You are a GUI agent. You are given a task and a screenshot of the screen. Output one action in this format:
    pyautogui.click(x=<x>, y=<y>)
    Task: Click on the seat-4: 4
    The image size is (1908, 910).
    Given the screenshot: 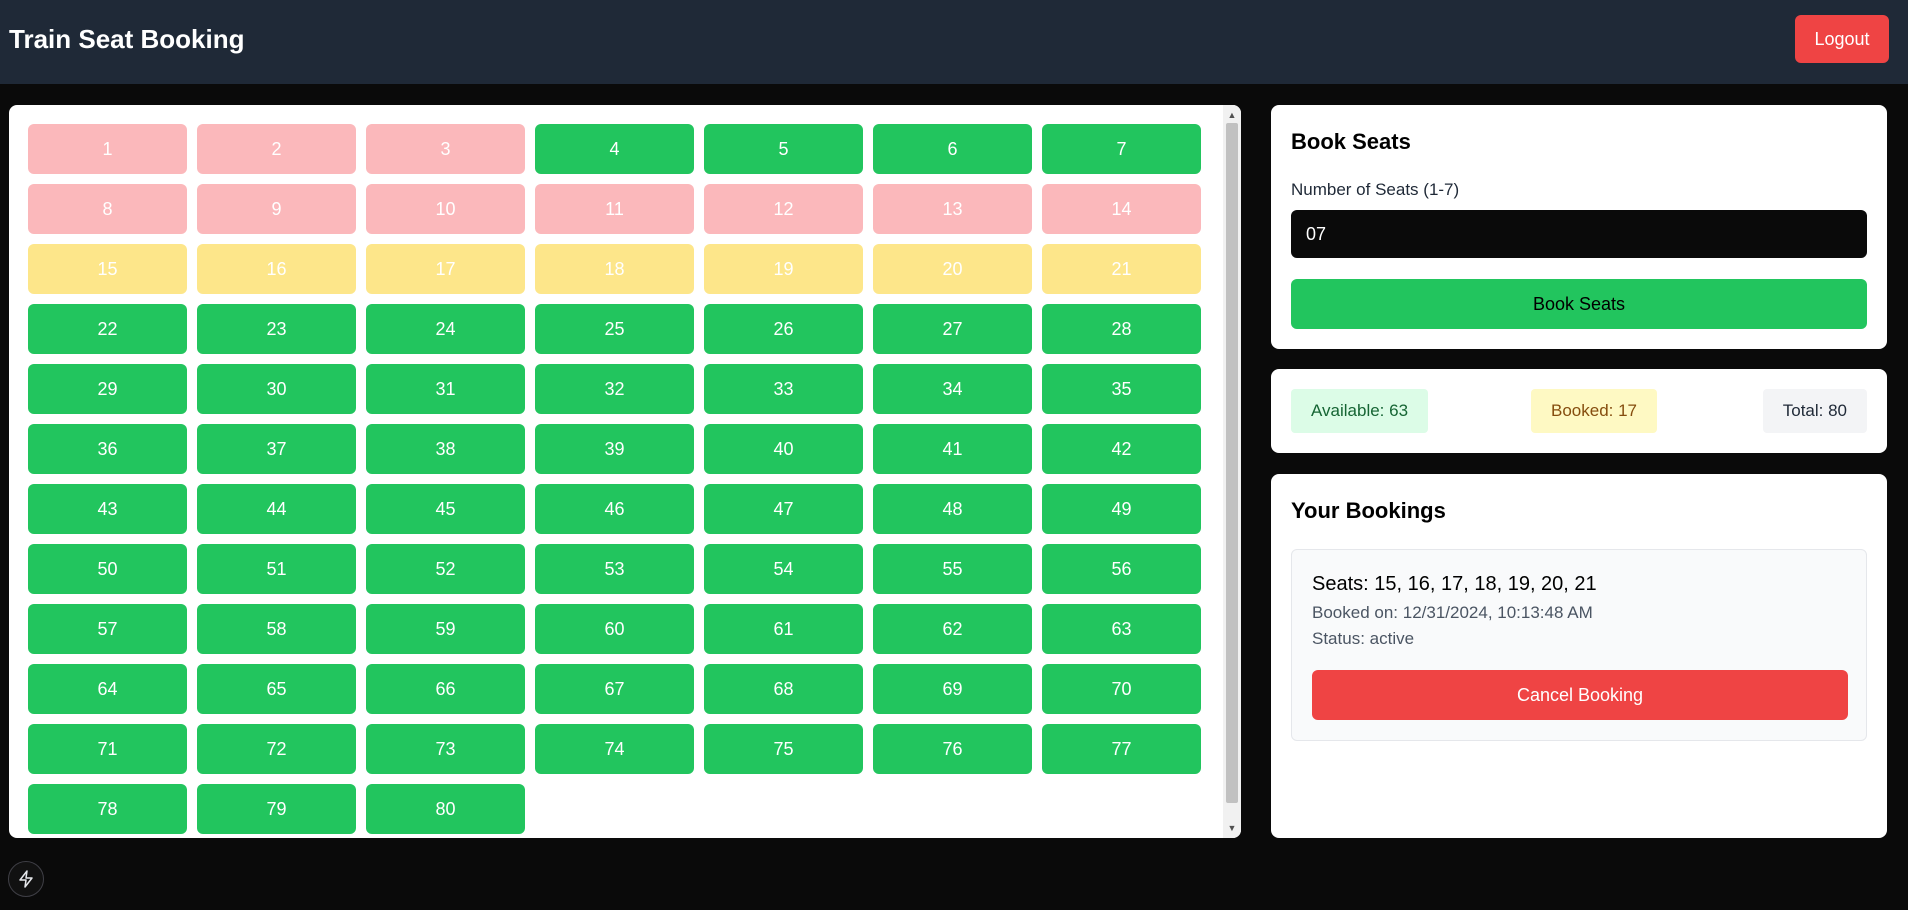 What is the action you would take?
    pyautogui.click(x=614, y=149)
    